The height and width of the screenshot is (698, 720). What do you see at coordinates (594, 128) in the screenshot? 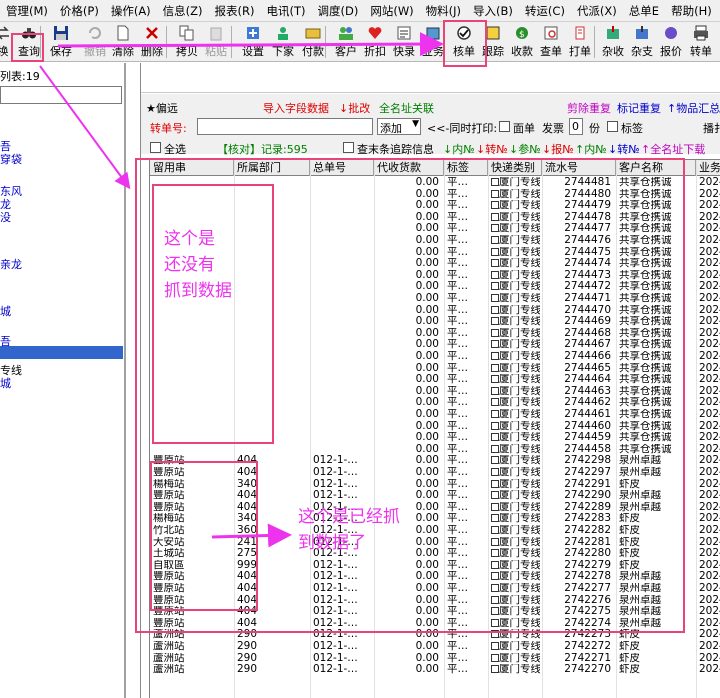
I see `copies-unit: 份` at bounding box center [594, 128].